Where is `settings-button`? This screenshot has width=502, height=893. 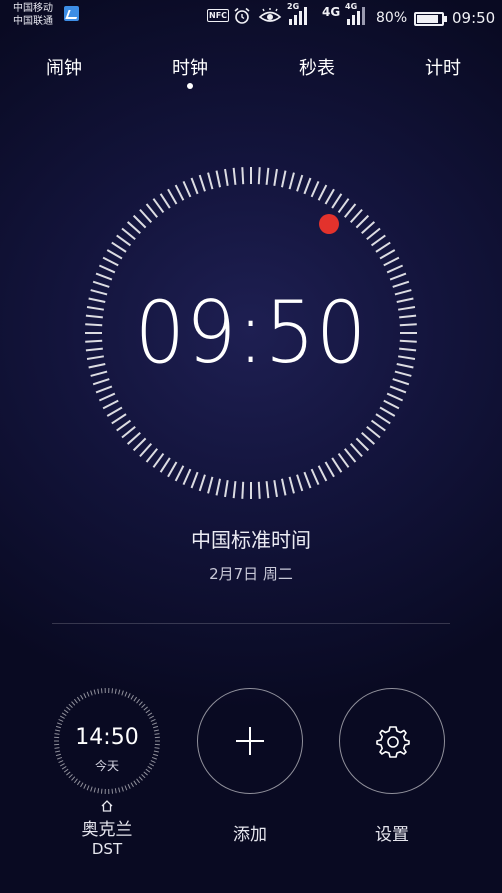 settings-button is located at coordinates (392, 741).